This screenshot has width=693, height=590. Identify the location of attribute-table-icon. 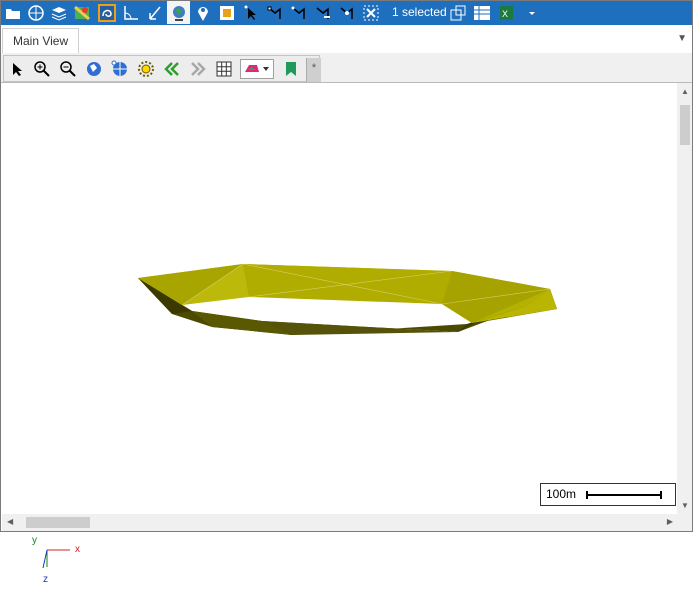
(481, 12).